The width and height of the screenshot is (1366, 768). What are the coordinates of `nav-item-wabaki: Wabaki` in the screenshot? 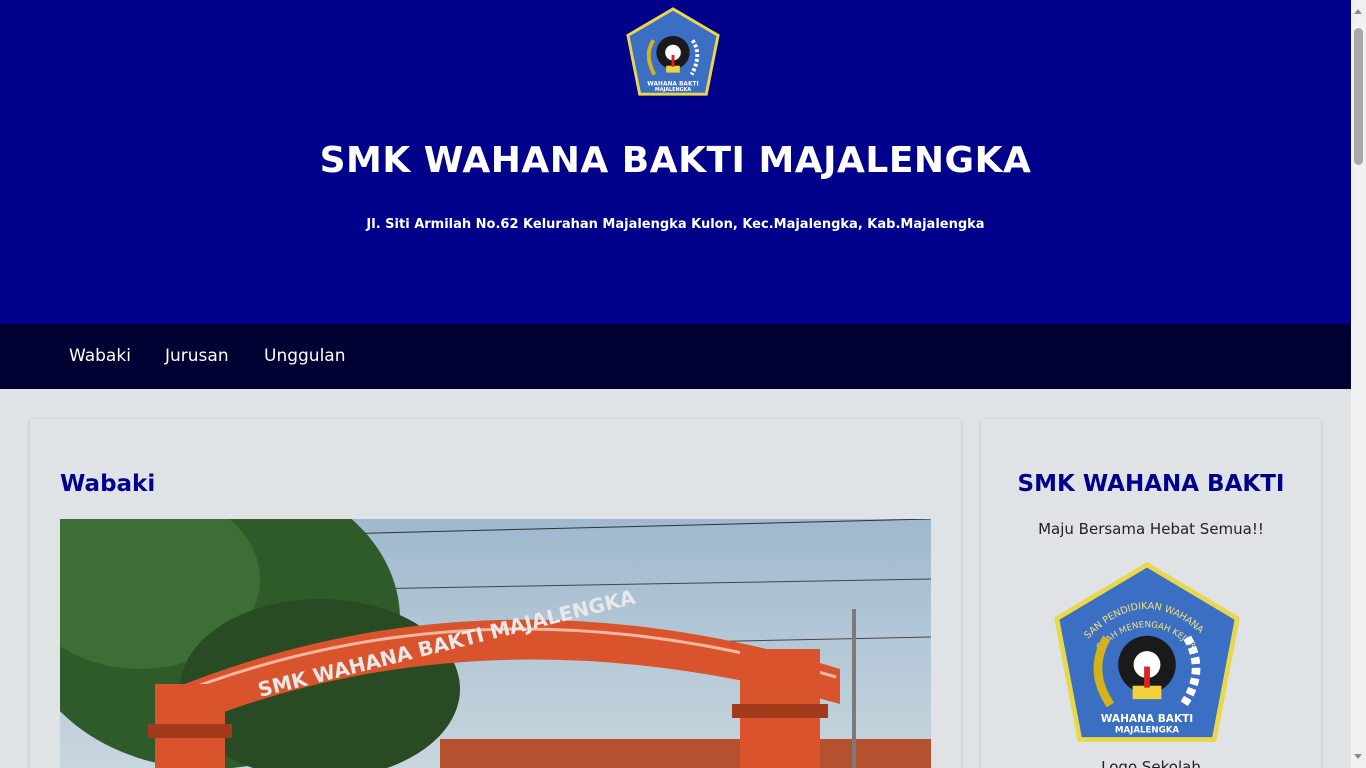 It's located at (100, 356).